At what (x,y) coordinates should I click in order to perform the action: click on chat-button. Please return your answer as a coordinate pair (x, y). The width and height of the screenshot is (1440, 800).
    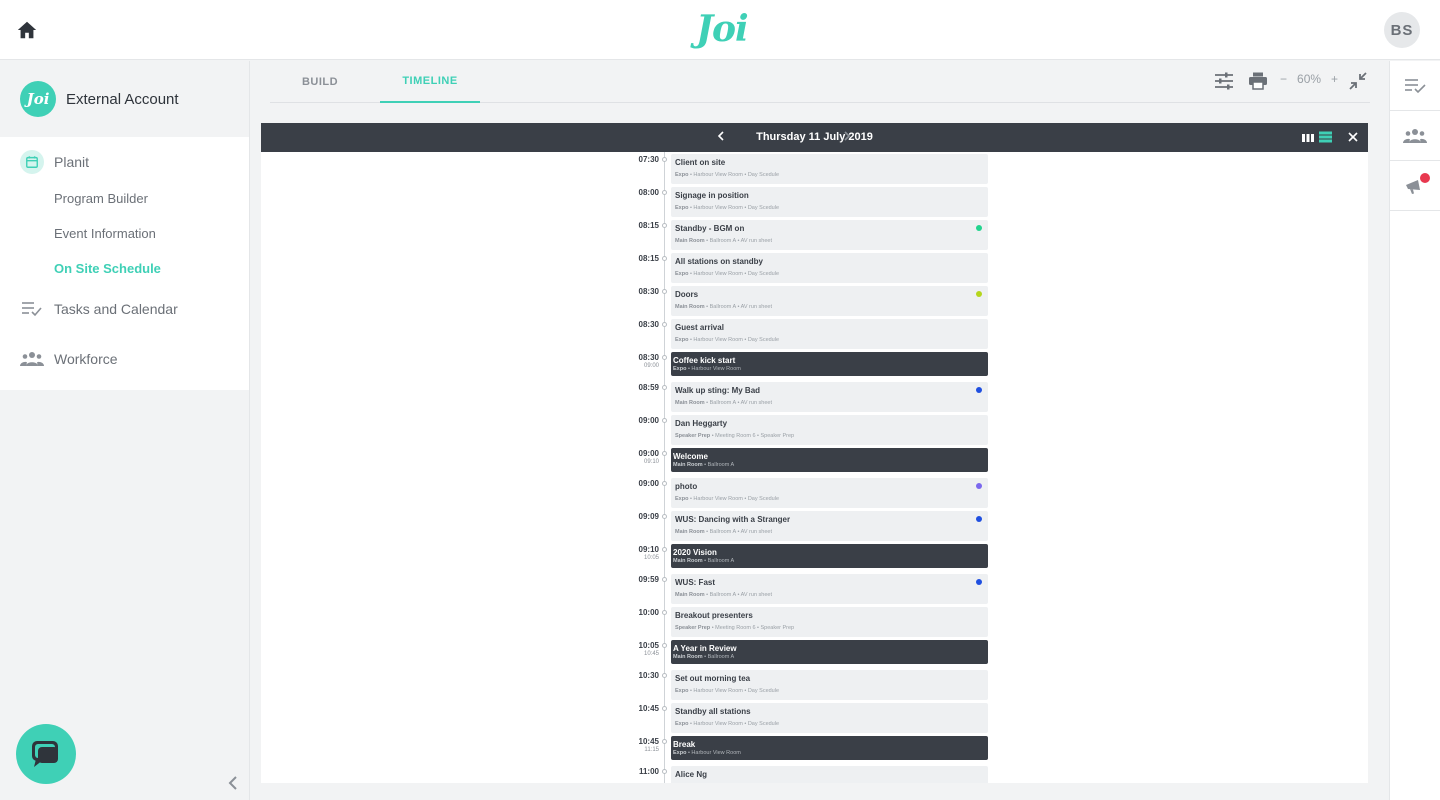
    Looking at the image, I should click on (46, 754).